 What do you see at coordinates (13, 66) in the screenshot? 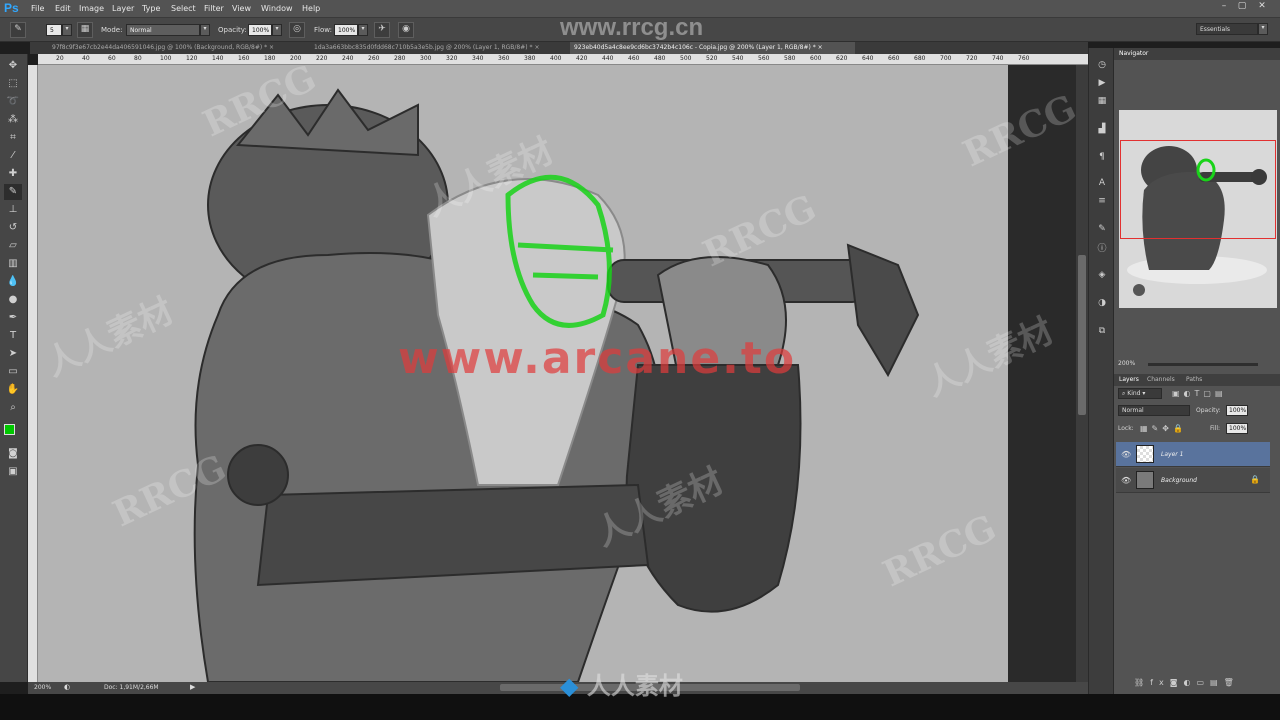
I see `move-tool-icon: ✥` at bounding box center [13, 66].